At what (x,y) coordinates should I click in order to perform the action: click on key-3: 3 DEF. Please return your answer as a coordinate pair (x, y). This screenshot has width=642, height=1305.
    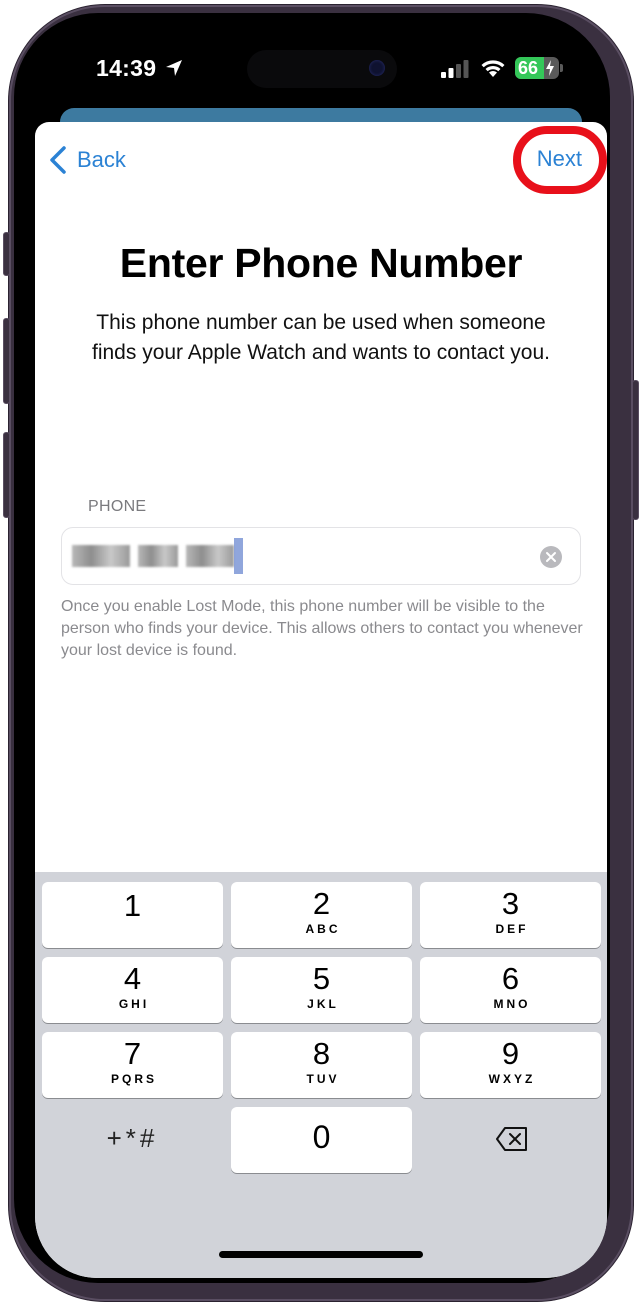
    Looking at the image, I should click on (510, 915).